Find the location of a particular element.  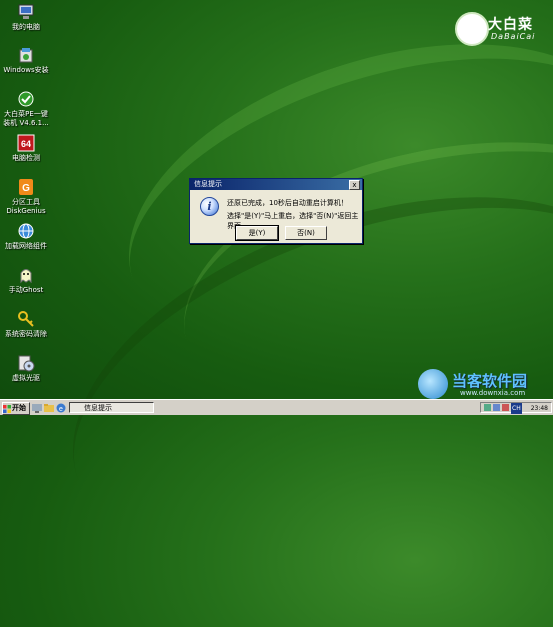

svg-text: G is located at coordinates (26, 188).